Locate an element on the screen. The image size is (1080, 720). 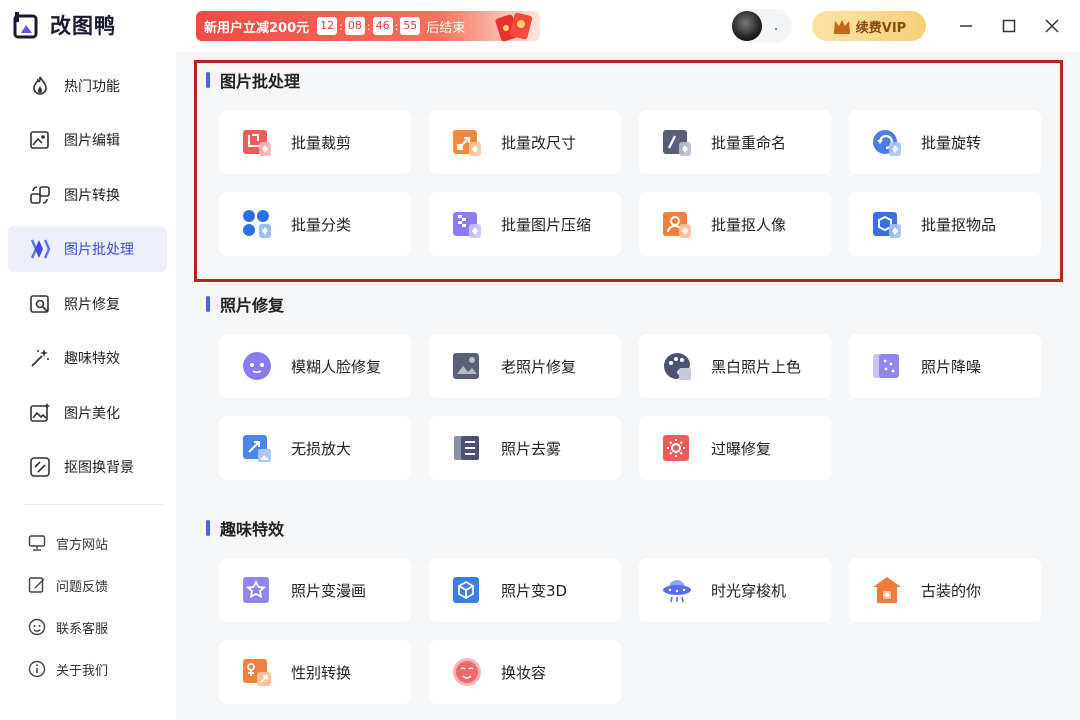
magic-wand-icon is located at coordinates (40, 358).